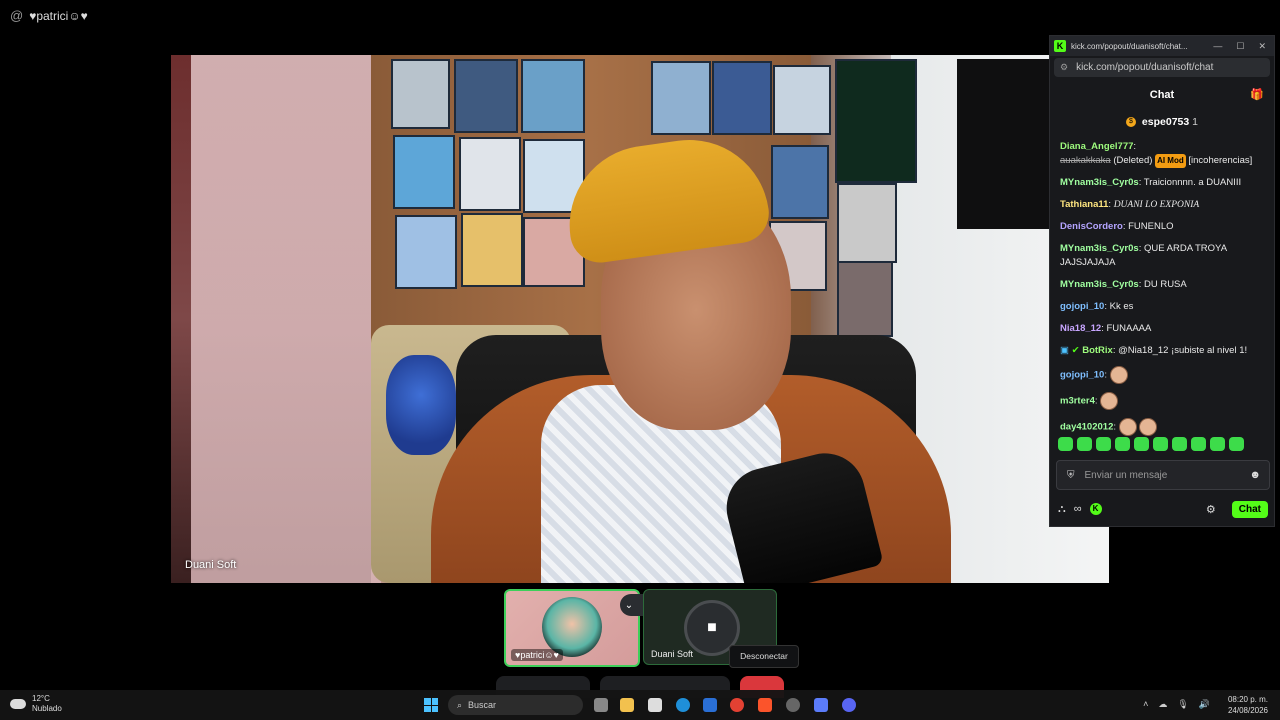  I want to click on quick-emote-bar, so click(1162, 445).